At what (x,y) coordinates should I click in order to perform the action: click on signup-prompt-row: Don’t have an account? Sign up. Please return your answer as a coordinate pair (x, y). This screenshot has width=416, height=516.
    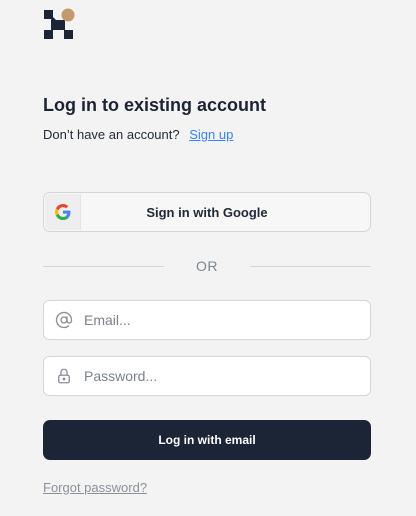
    Looking at the image, I should click on (138, 134).